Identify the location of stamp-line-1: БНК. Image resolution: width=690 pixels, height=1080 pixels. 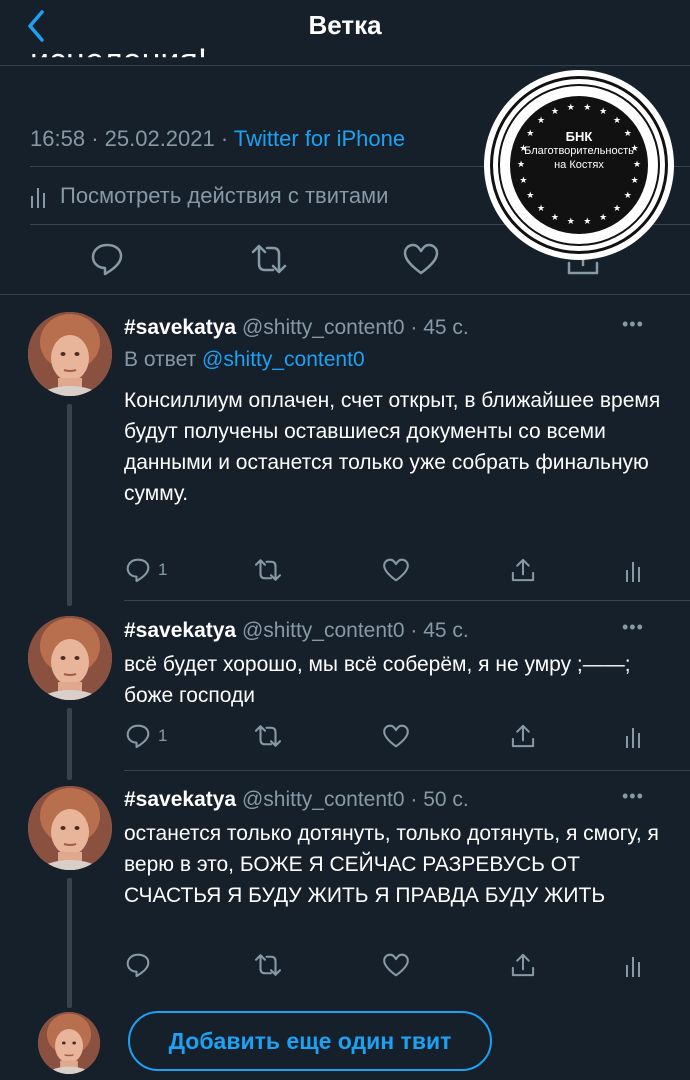
(579, 136).